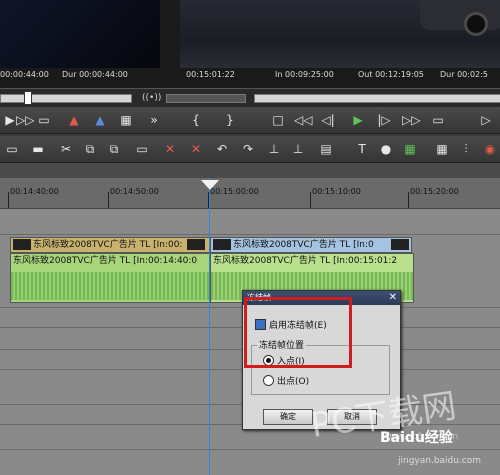 Image resolution: width=500 pixels, height=475 pixels. What do you see at coordinates (410, 149) in the screenshot?
I see `render-icon: ▦` at bounding box center [410, 149].